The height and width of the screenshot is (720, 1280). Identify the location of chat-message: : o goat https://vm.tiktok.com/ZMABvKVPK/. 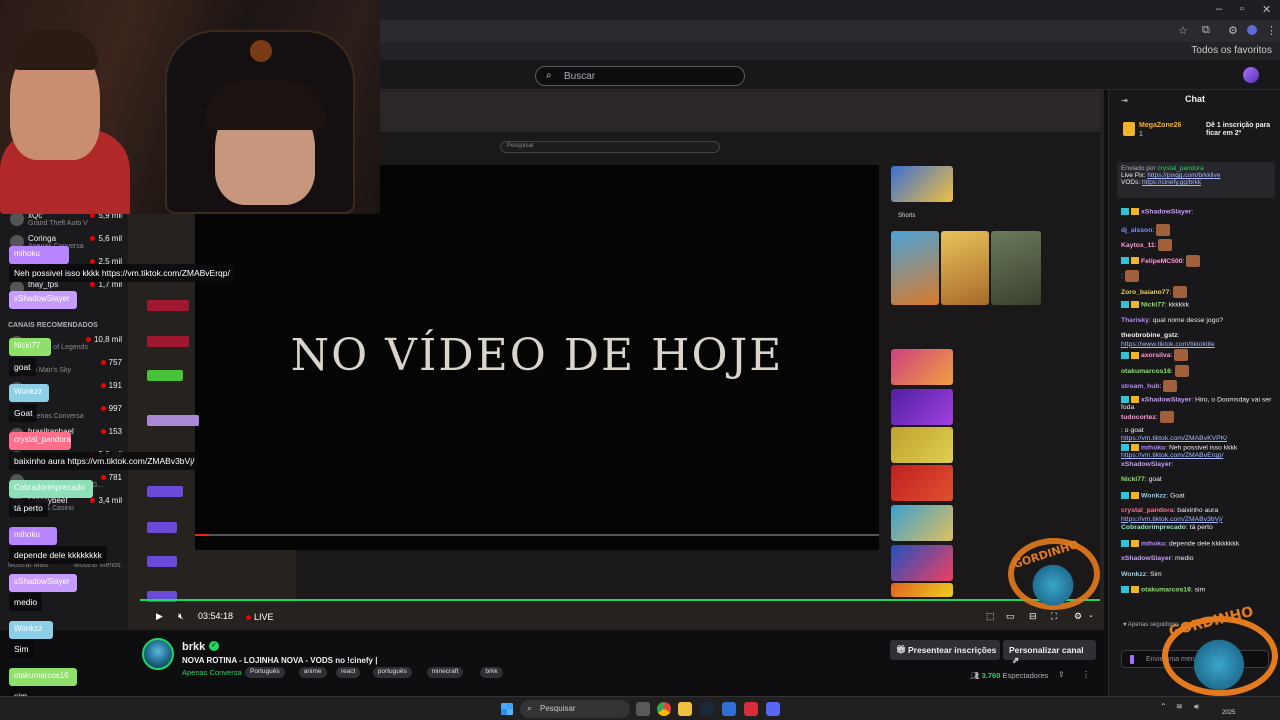
(1197, 435).